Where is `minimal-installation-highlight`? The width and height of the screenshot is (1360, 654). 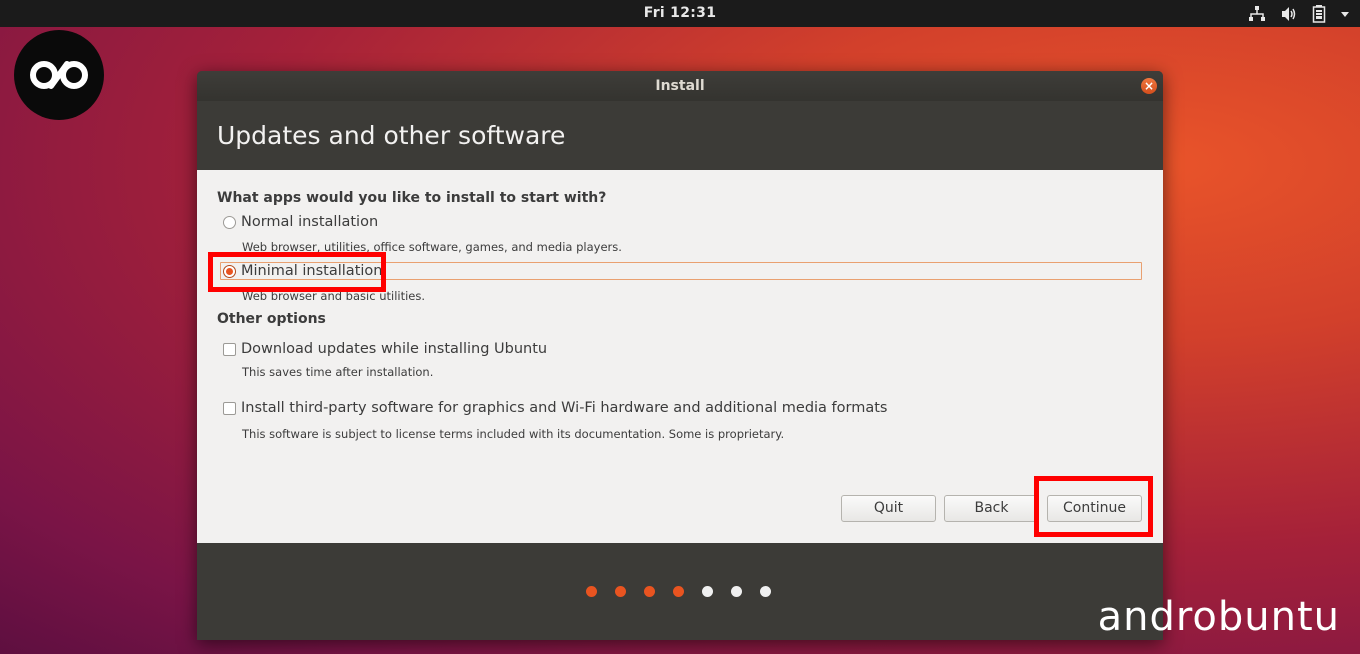 minimal-installation-highlight is located at coordinates (297, 272).